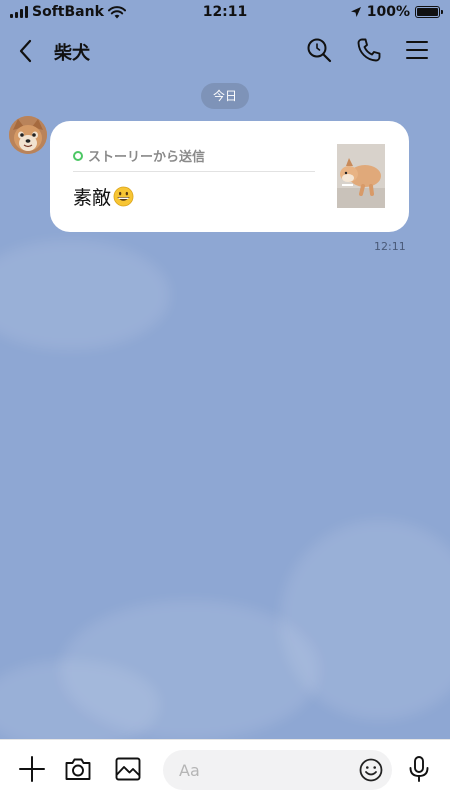  I want to click on phone-icon, so click(369, 50).